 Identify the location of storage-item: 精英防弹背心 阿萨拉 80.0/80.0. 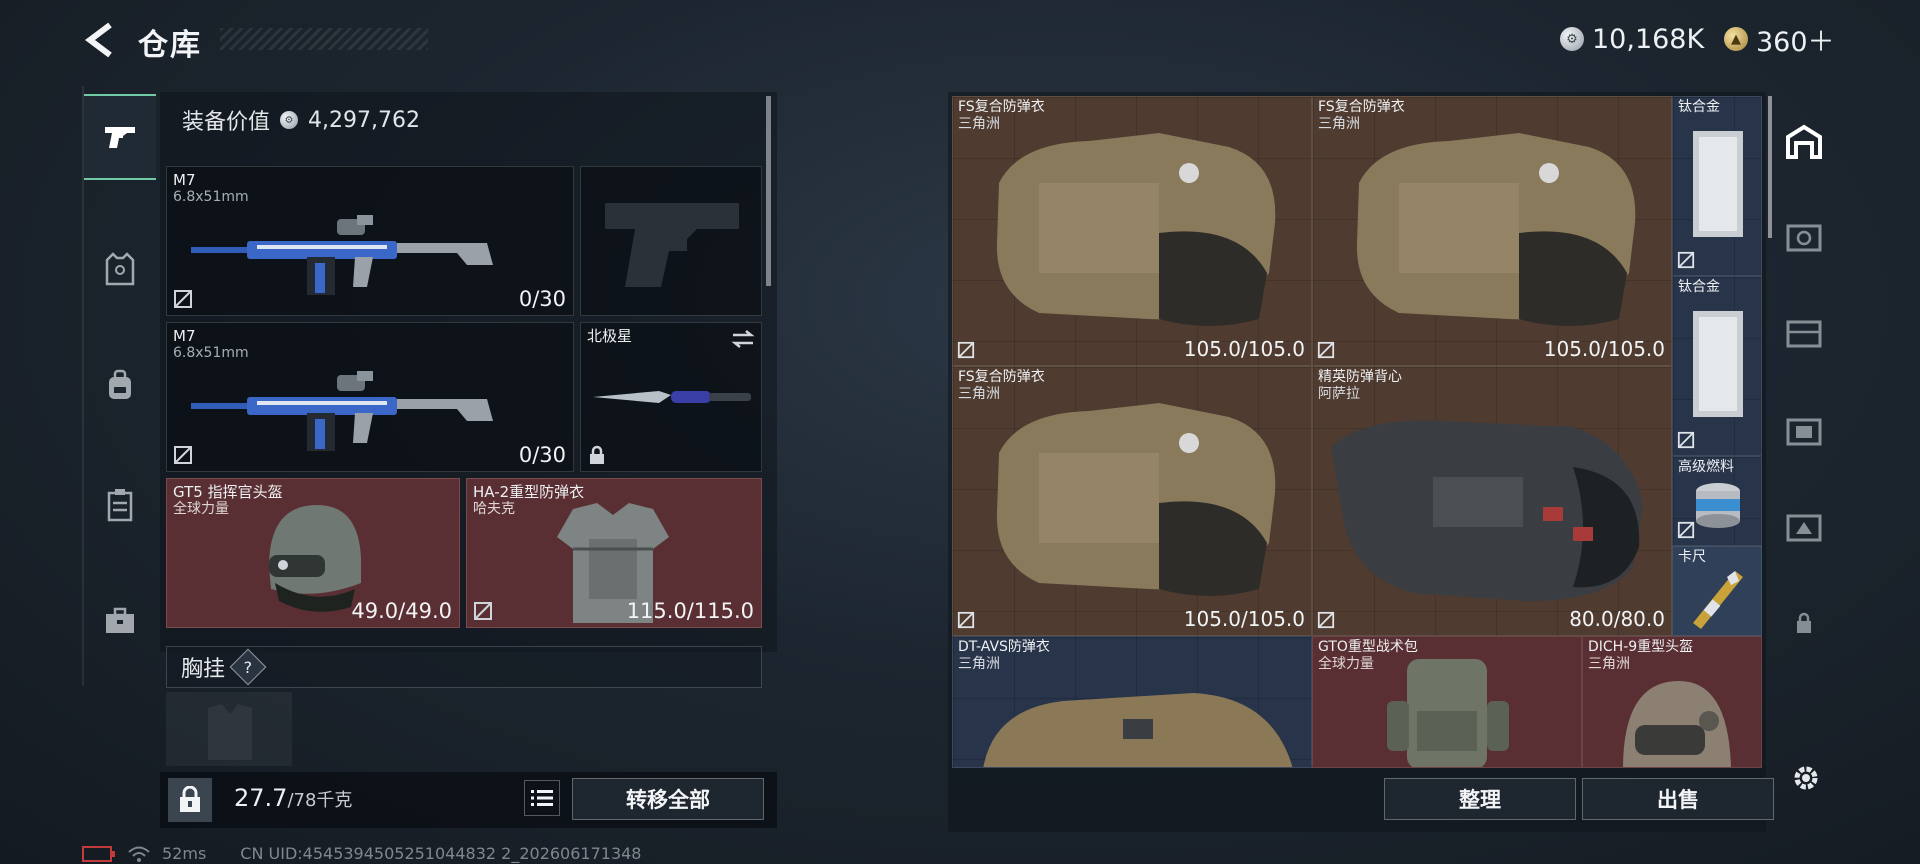
(1492, 501).